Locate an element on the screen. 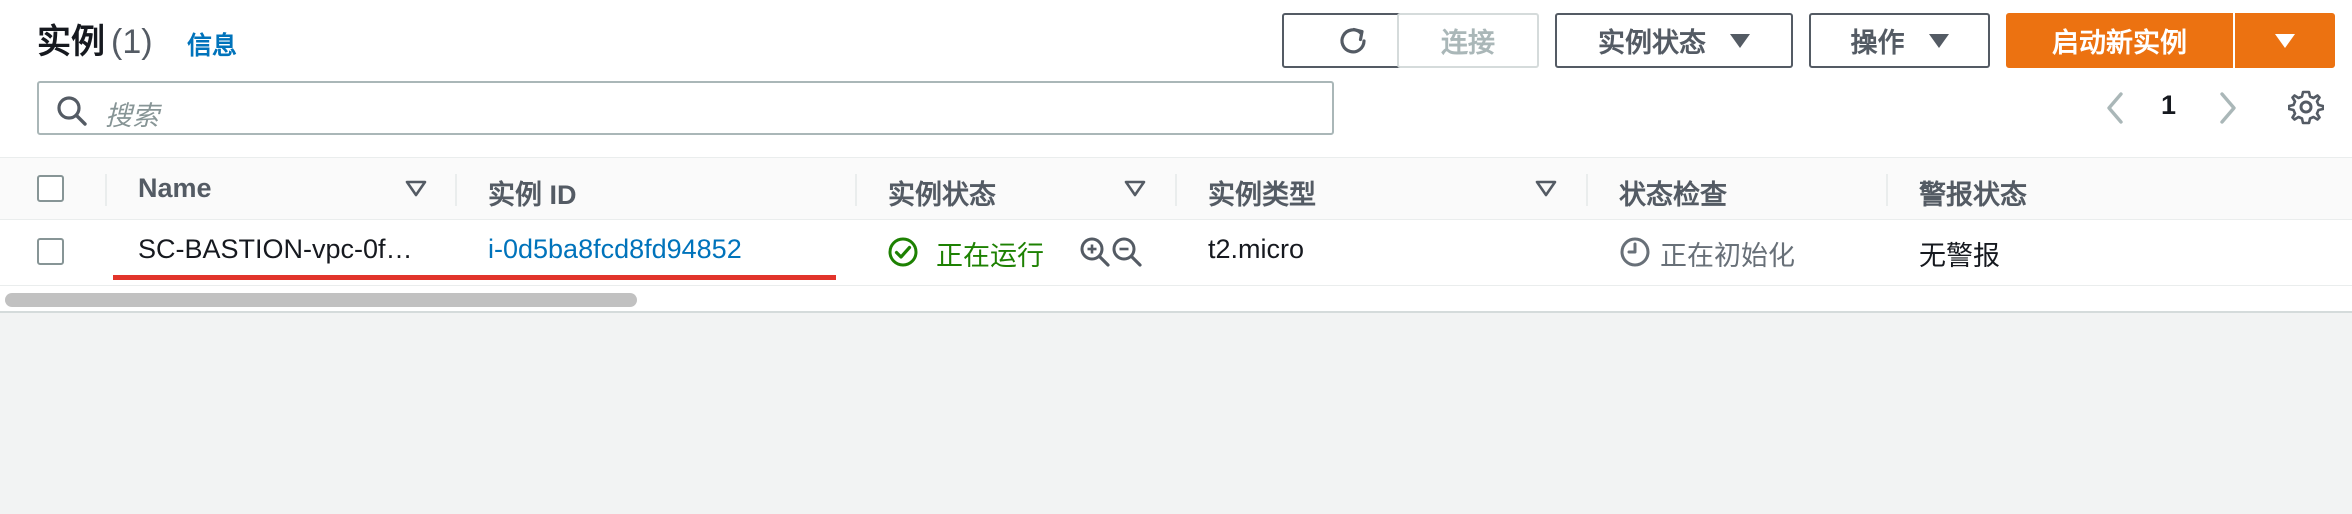  settings-gear-icon is located at coordinates (2306, 107).